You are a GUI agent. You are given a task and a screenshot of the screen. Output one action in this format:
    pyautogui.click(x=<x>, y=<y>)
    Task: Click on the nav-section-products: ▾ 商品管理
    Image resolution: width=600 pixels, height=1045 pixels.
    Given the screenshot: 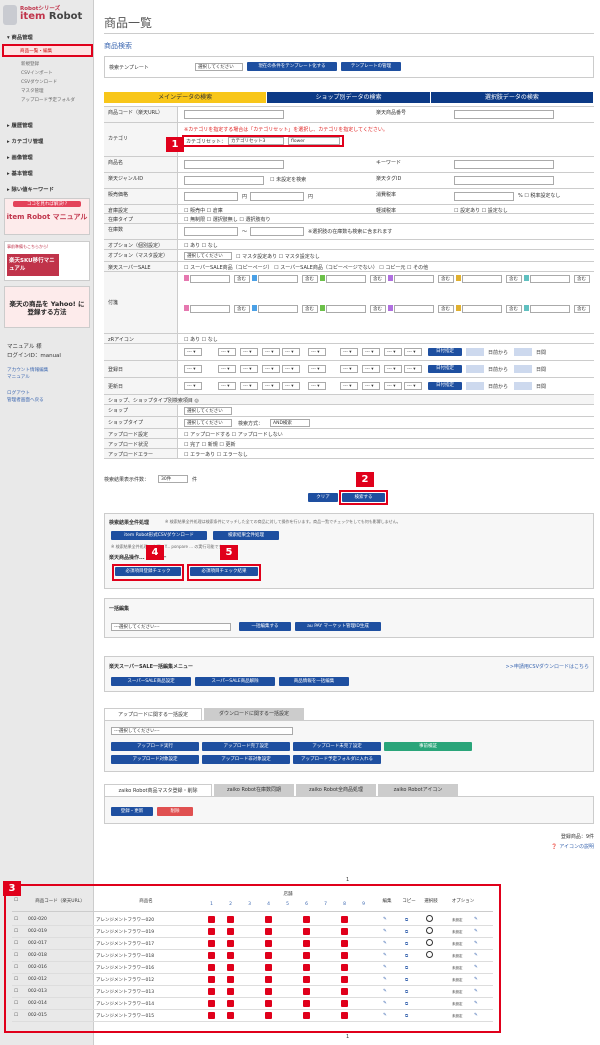 What is the action you would take?
    pyautogui.click(x=47, y=37)
    